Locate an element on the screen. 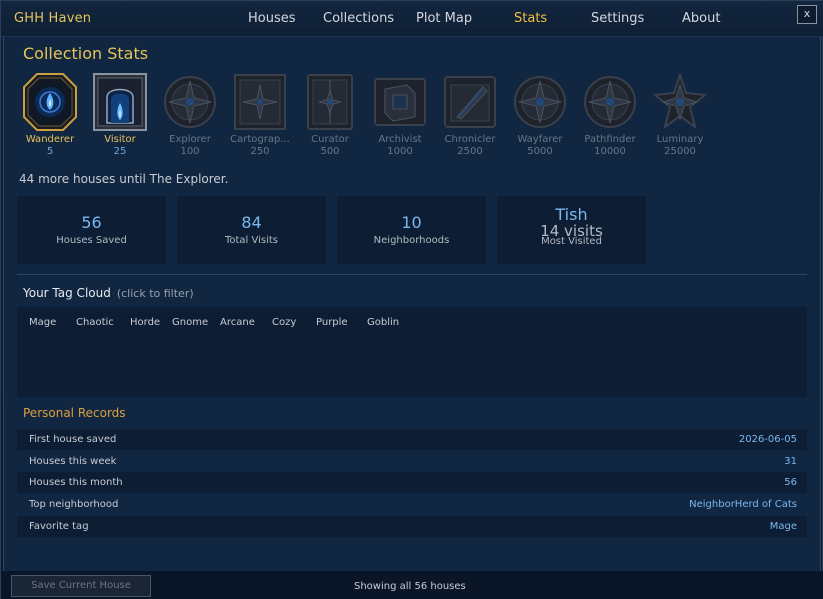 This screenshot has width=823, height=599. badge-requirement: 250 is located at coordinates (260, 151).